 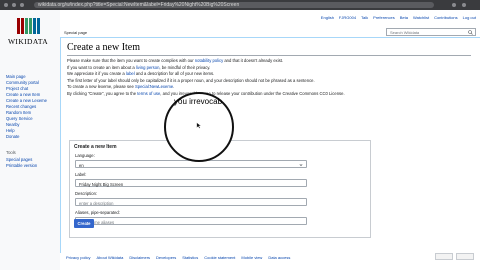 I want to click on form-legend: Create a new Item, so click(x=95, y=147).